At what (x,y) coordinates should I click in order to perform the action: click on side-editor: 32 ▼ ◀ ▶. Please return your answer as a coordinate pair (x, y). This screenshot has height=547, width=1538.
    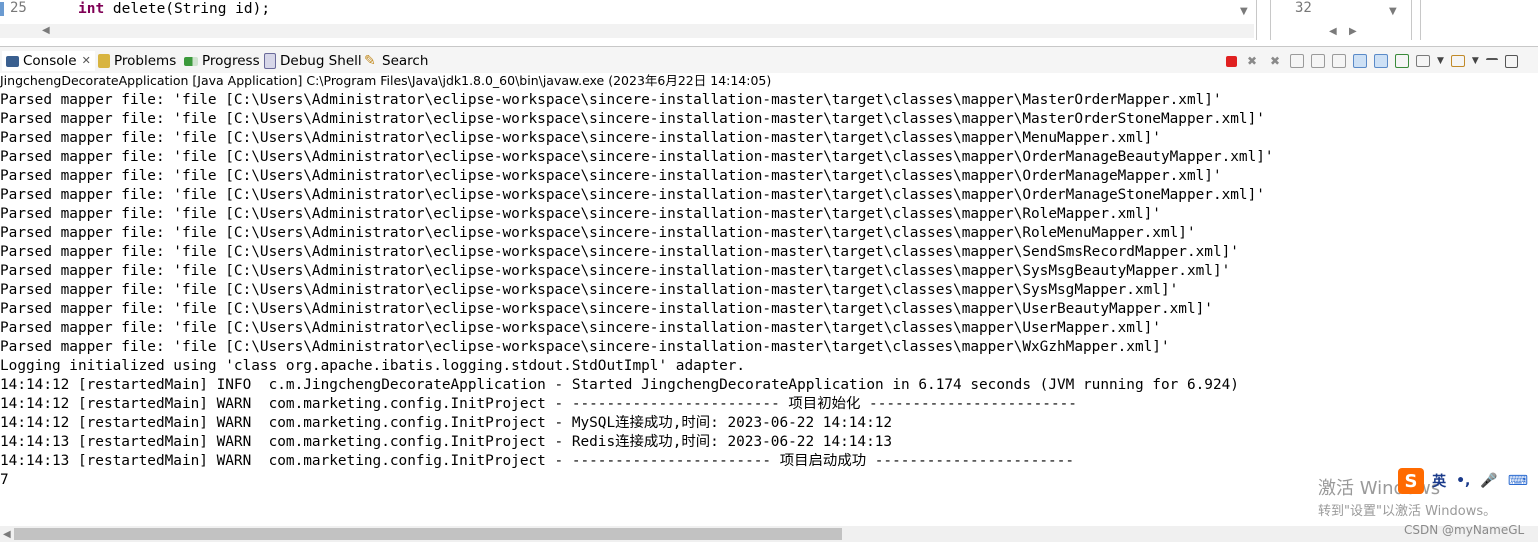
    Looking at the image, I should click on (1341, 20).